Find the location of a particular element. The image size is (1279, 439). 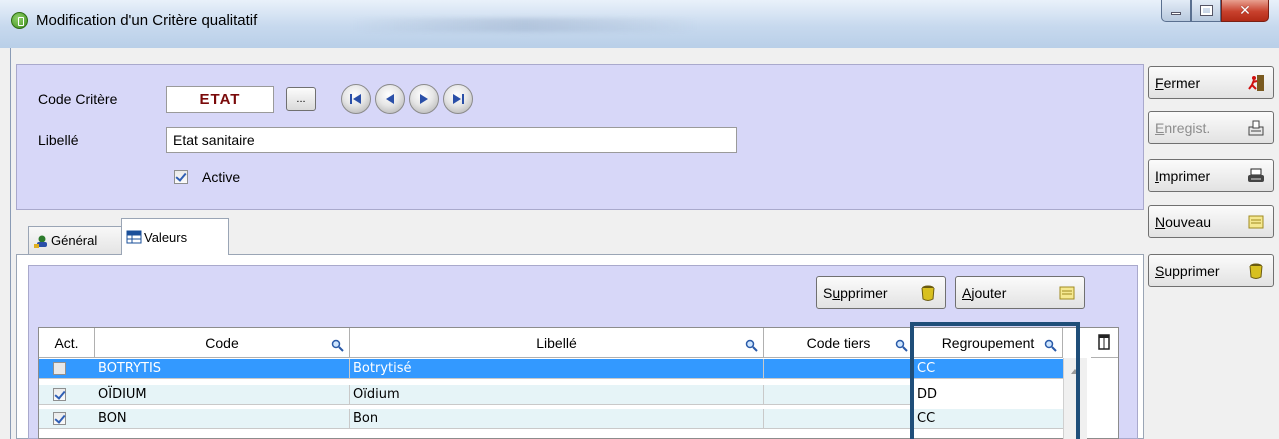

tab-valeurs: Valeurs is located at coordinates (175, 236).